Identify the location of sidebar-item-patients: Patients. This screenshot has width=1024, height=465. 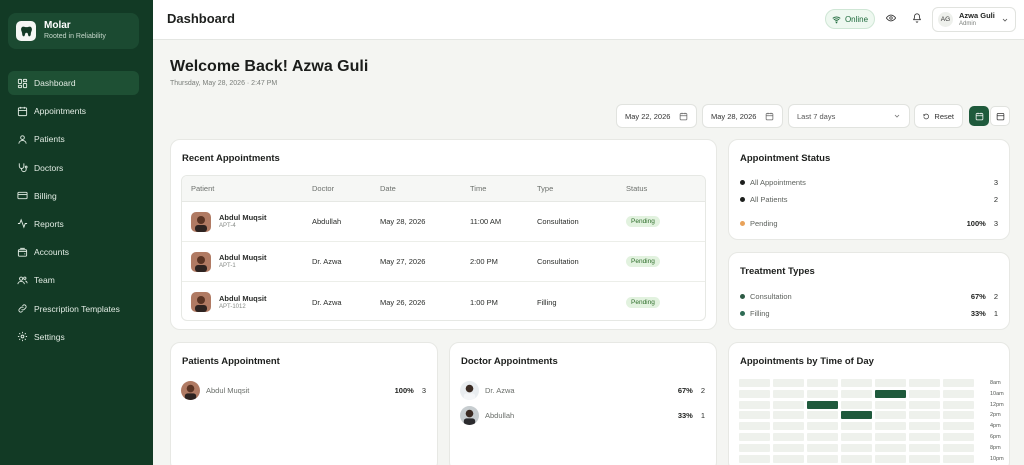
(73, 139).